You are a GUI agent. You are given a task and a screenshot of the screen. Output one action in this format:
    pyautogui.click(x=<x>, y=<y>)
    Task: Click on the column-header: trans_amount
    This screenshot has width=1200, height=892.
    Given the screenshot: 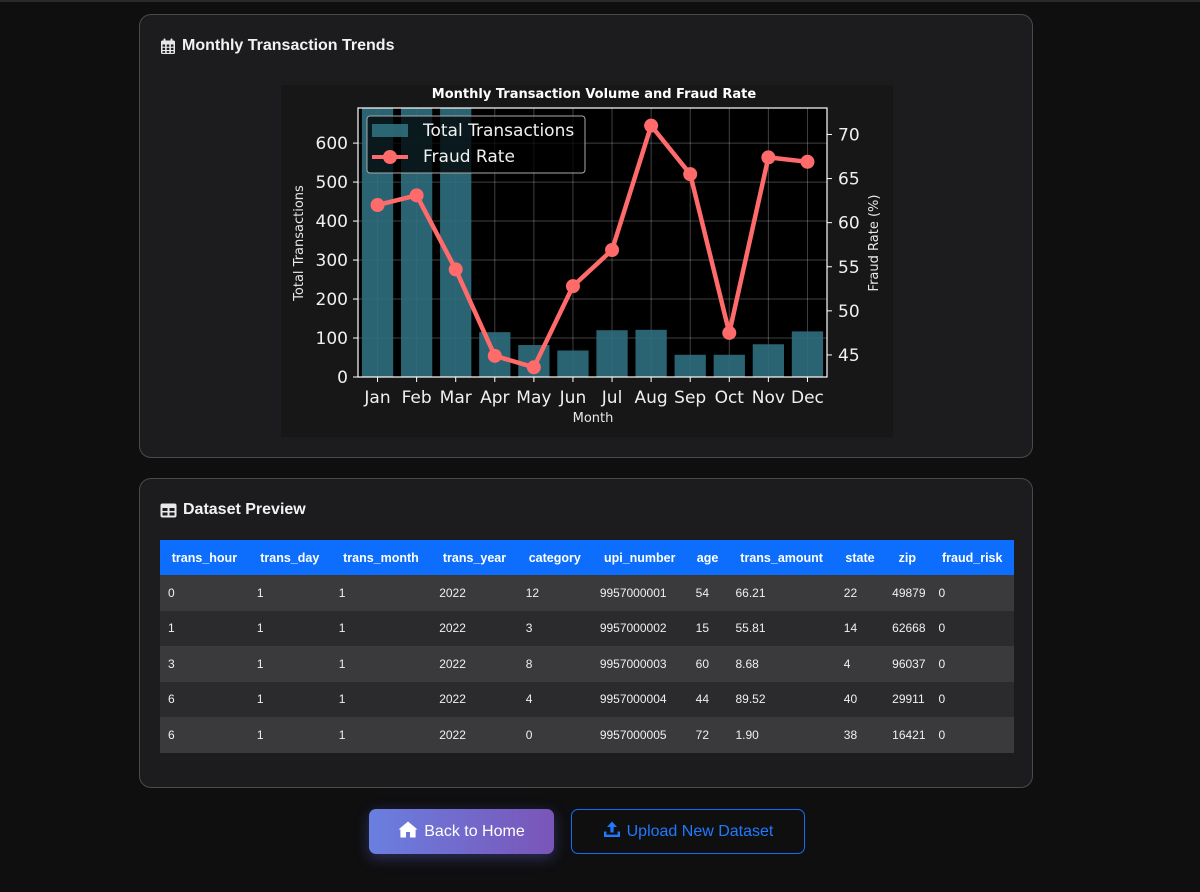 What is the action you would take?
    pyautogui.click(x=781, y=557)
    